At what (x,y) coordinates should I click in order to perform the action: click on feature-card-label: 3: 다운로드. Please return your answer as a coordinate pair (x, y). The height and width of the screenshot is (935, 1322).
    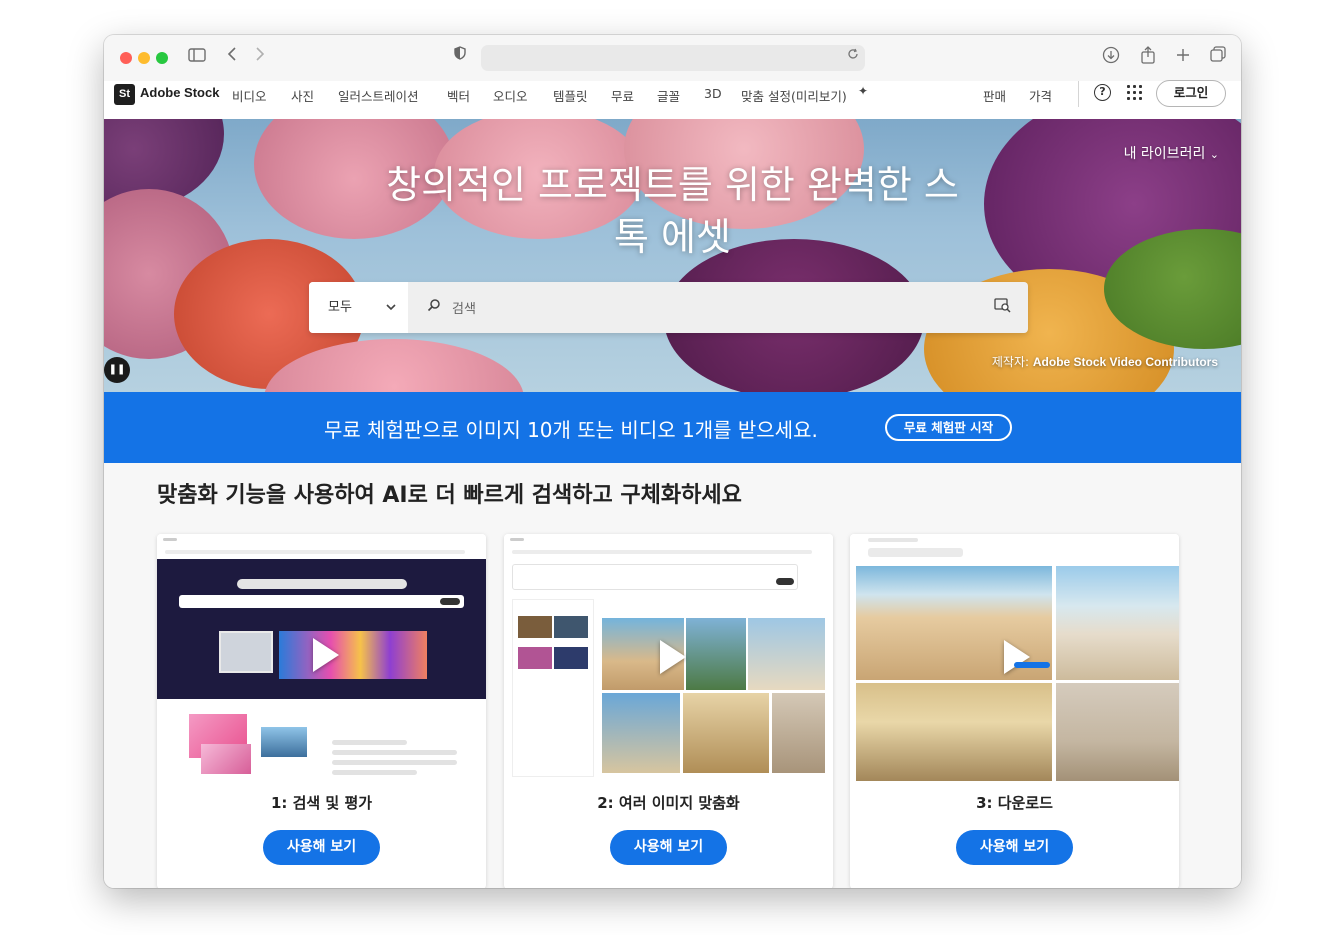
    Looking at the image, I should click on (1014, 803).